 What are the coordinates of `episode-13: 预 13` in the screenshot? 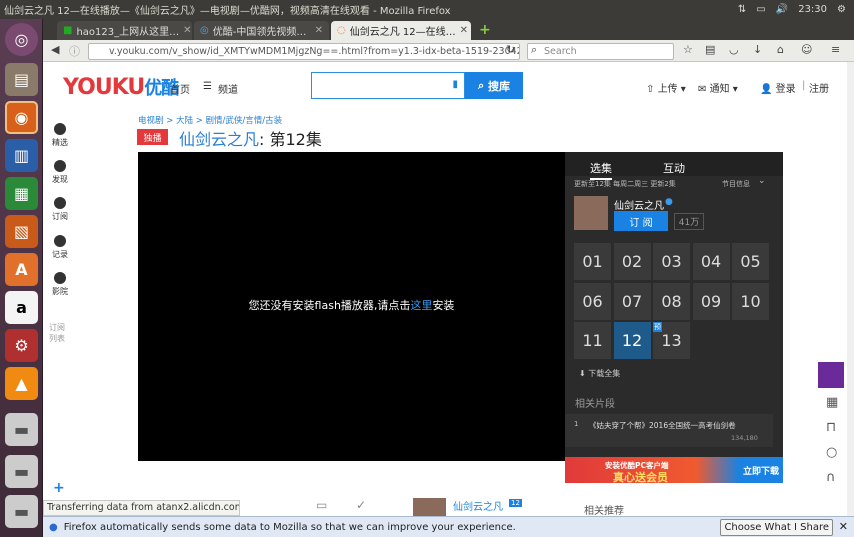 It's located at (671, 340).